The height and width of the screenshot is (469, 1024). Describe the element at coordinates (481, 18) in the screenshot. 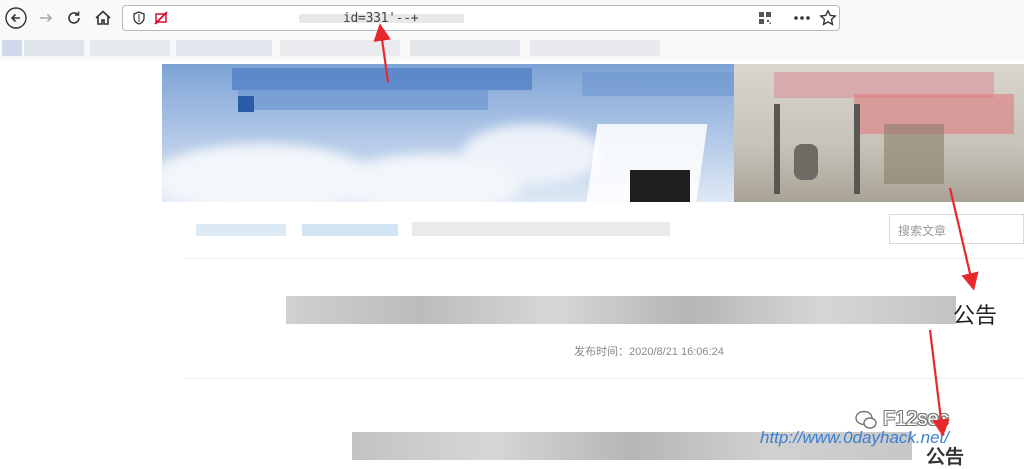

I see `address-bar: id=331'--+` at that location.